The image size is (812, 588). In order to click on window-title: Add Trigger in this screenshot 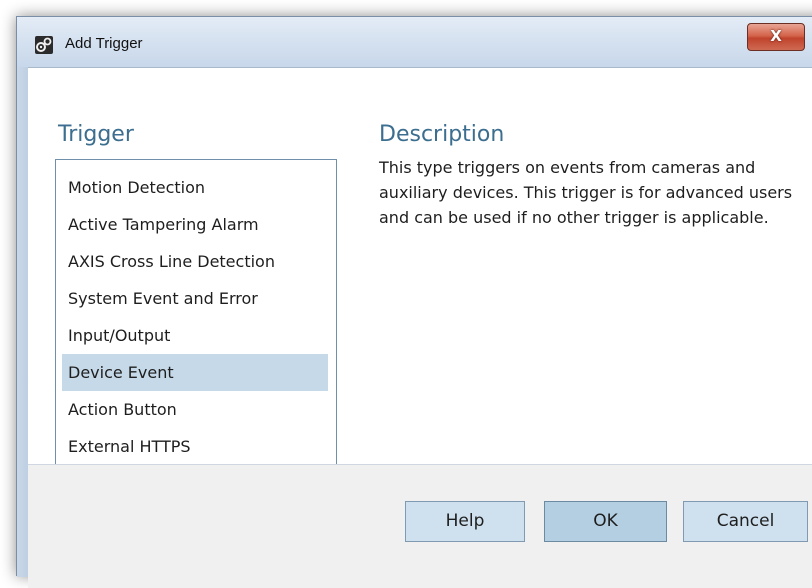, I will do `click(104, 43)`.